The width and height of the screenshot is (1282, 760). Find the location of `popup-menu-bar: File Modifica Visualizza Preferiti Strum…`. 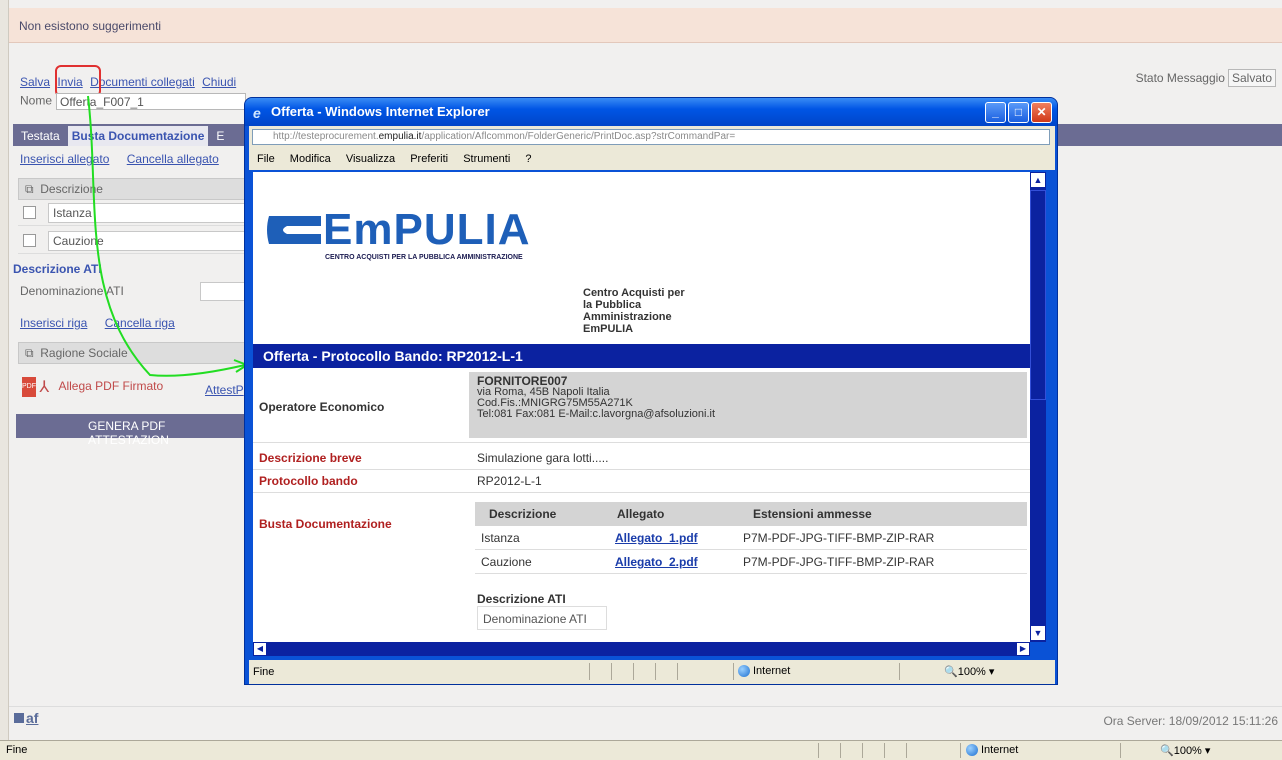

popup-menu-bar: File Modifica Visualizza Preferiti Strum… is located at coordinates (652, 159).